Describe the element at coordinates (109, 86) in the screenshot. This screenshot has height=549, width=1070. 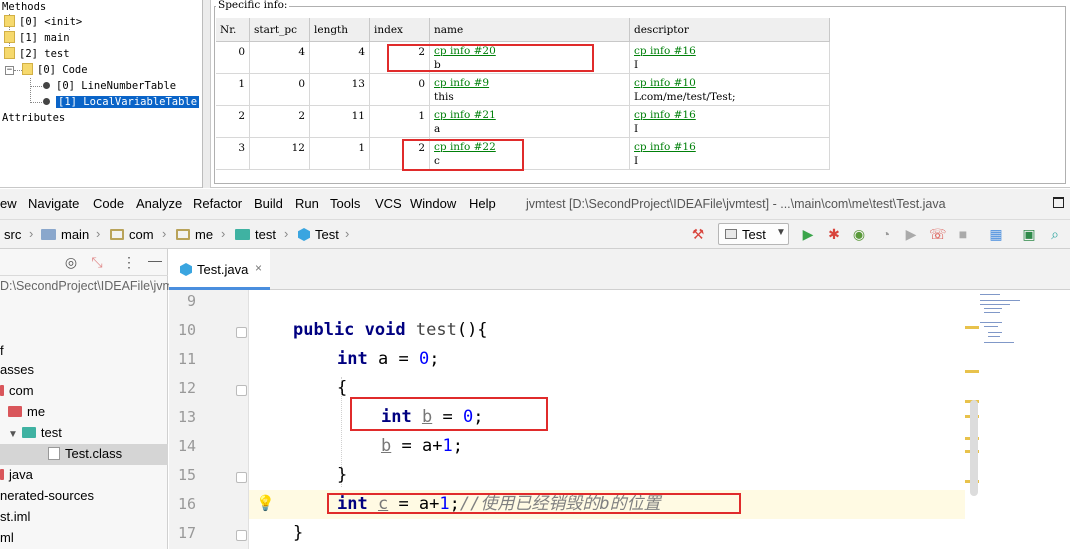
I see `tree-node-line-number-table: [0] LineNumberTable` at that location.